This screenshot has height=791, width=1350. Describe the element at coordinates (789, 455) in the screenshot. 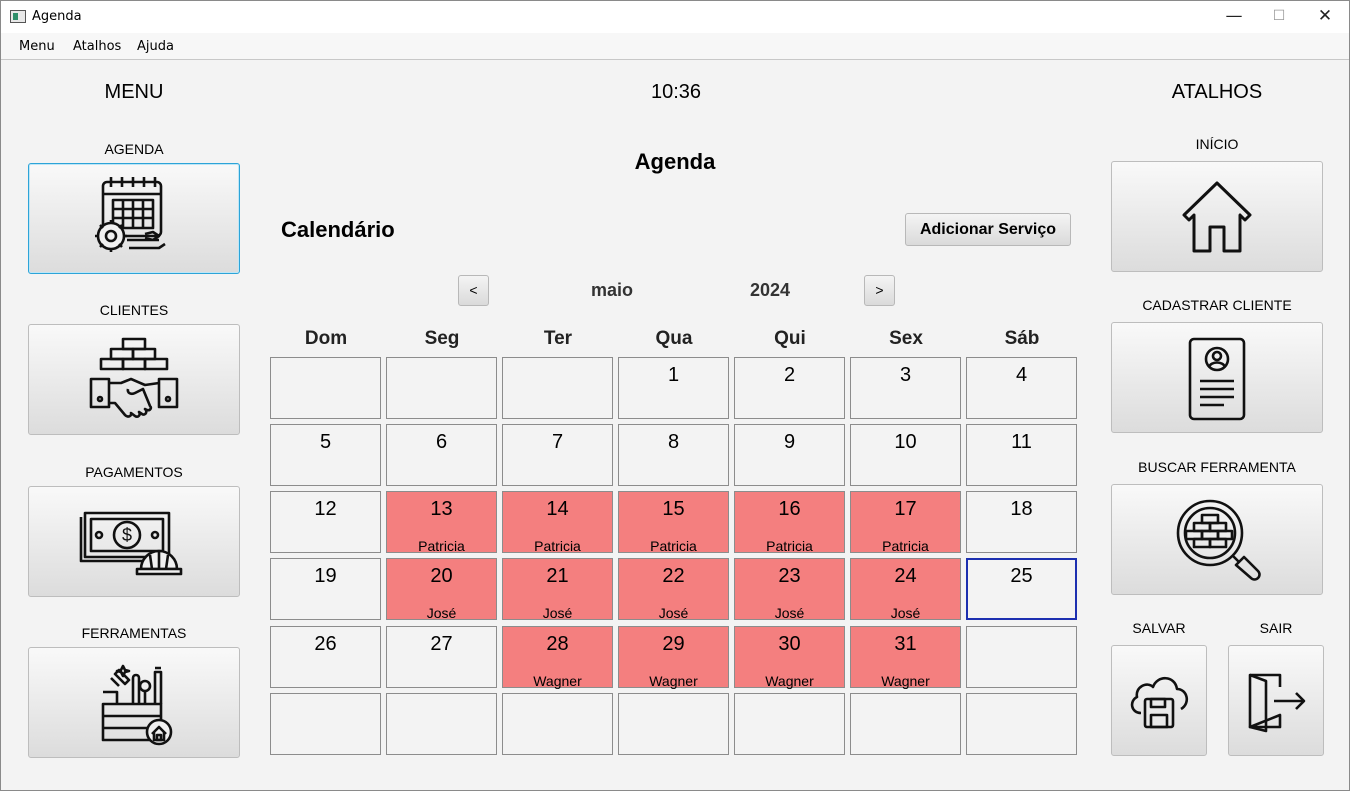

I see `calendar-day-cell: 9` at that location.